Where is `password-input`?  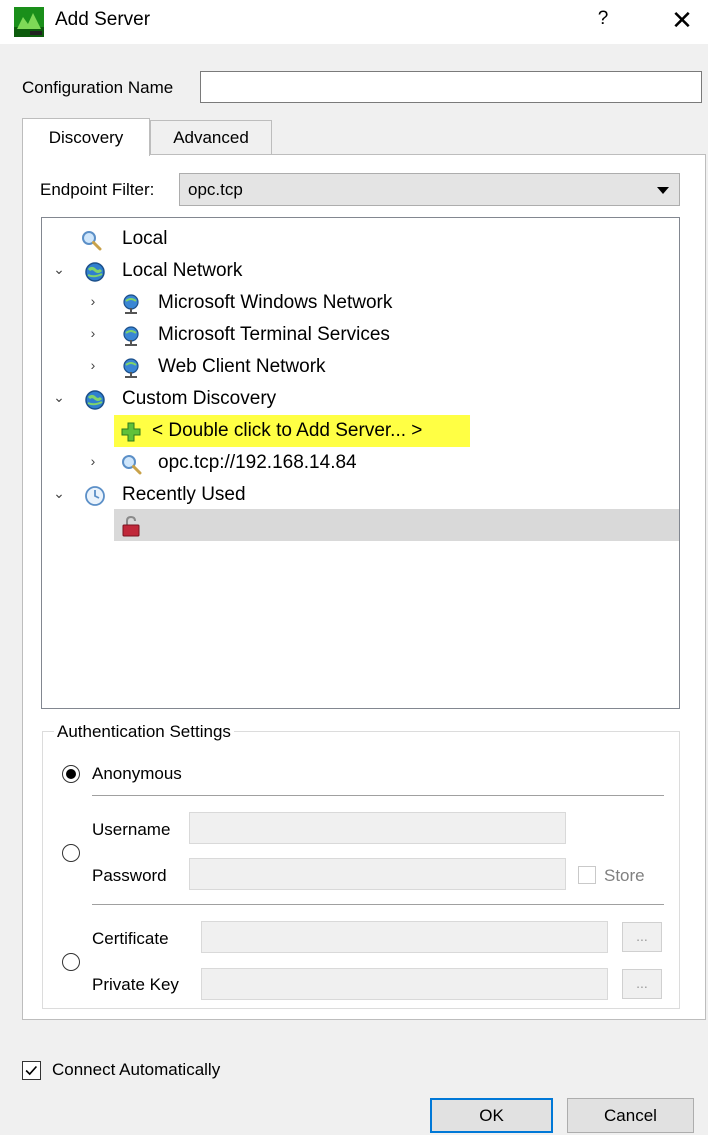
password-input is located at coordinates (377, 874).